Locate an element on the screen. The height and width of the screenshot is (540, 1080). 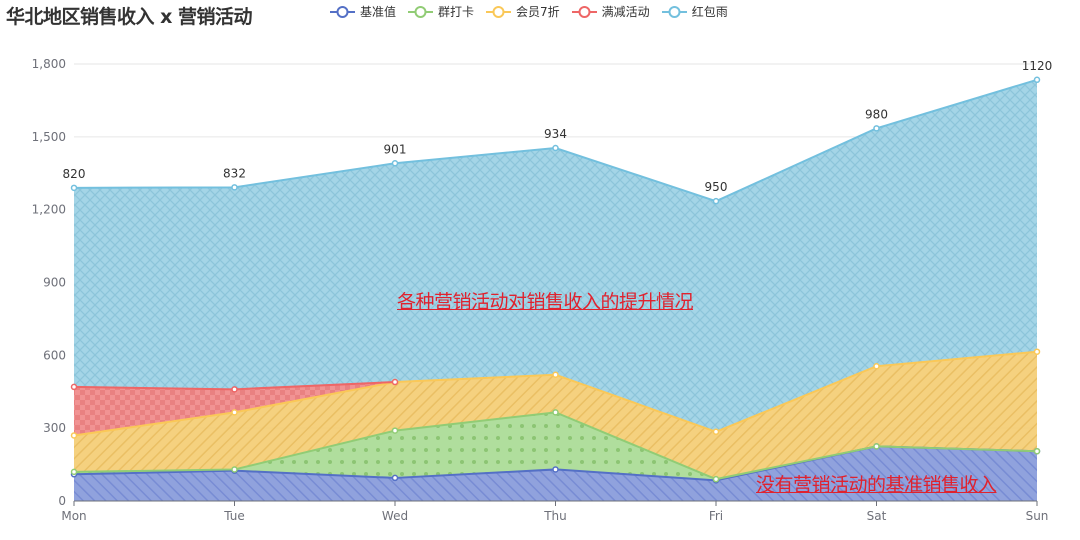
data-label: 820 is located at coordinates (74, 174).